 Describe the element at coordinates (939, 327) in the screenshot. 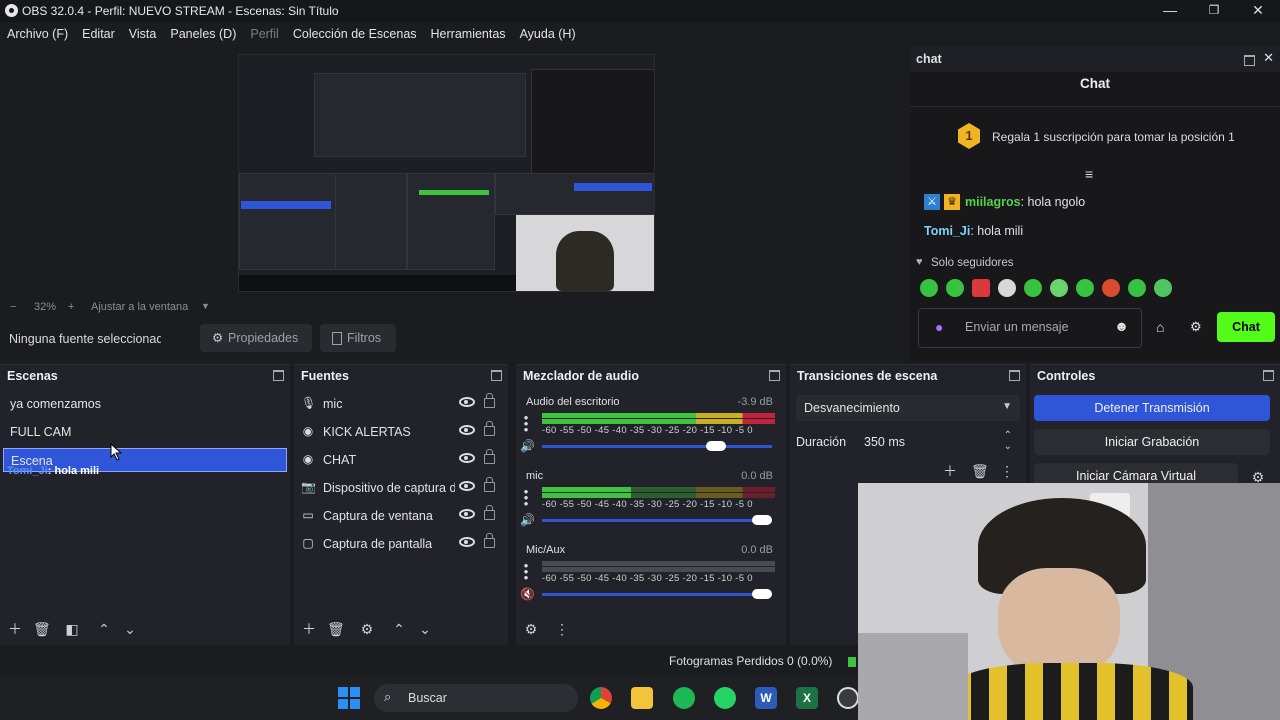

I see `microphone-icon: ●` at that location.